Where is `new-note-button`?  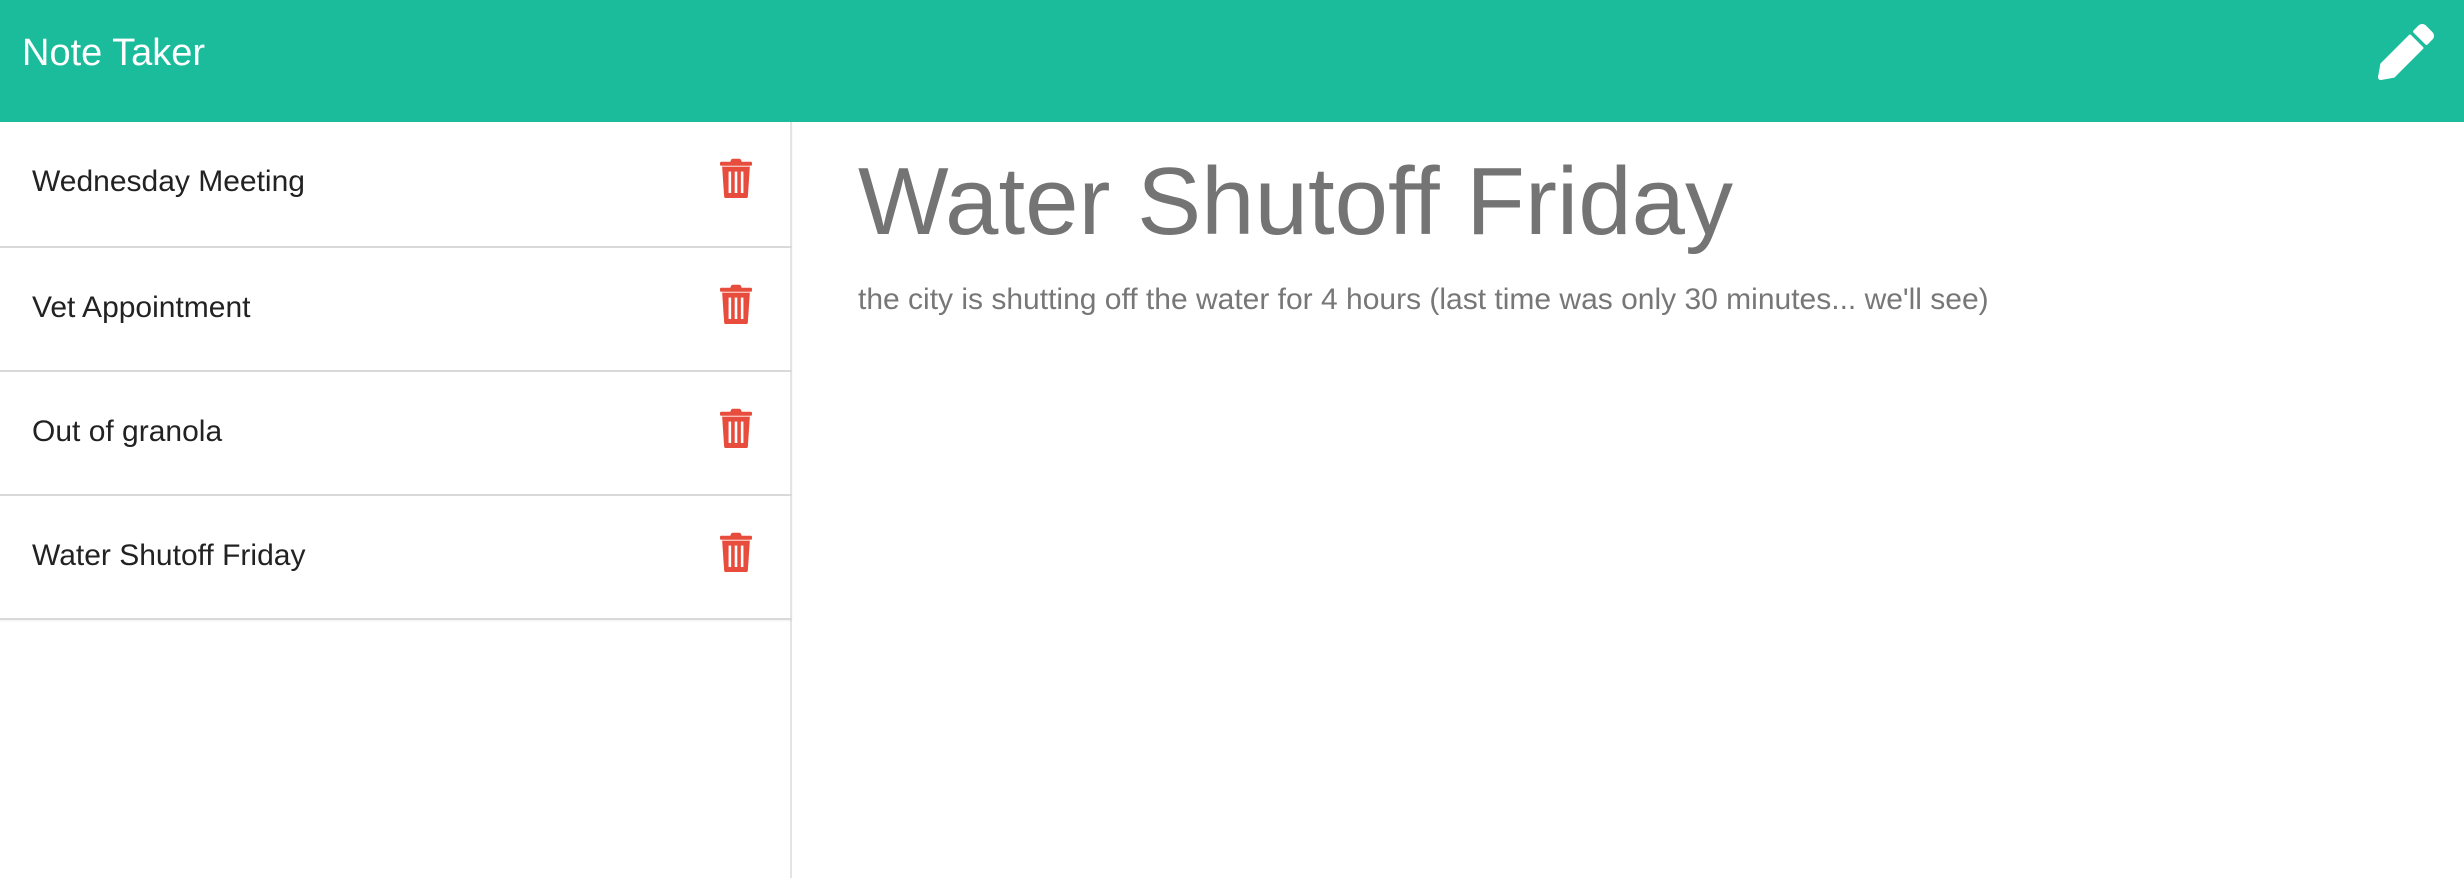
new-note-button is located at coordinates (2406, 52).